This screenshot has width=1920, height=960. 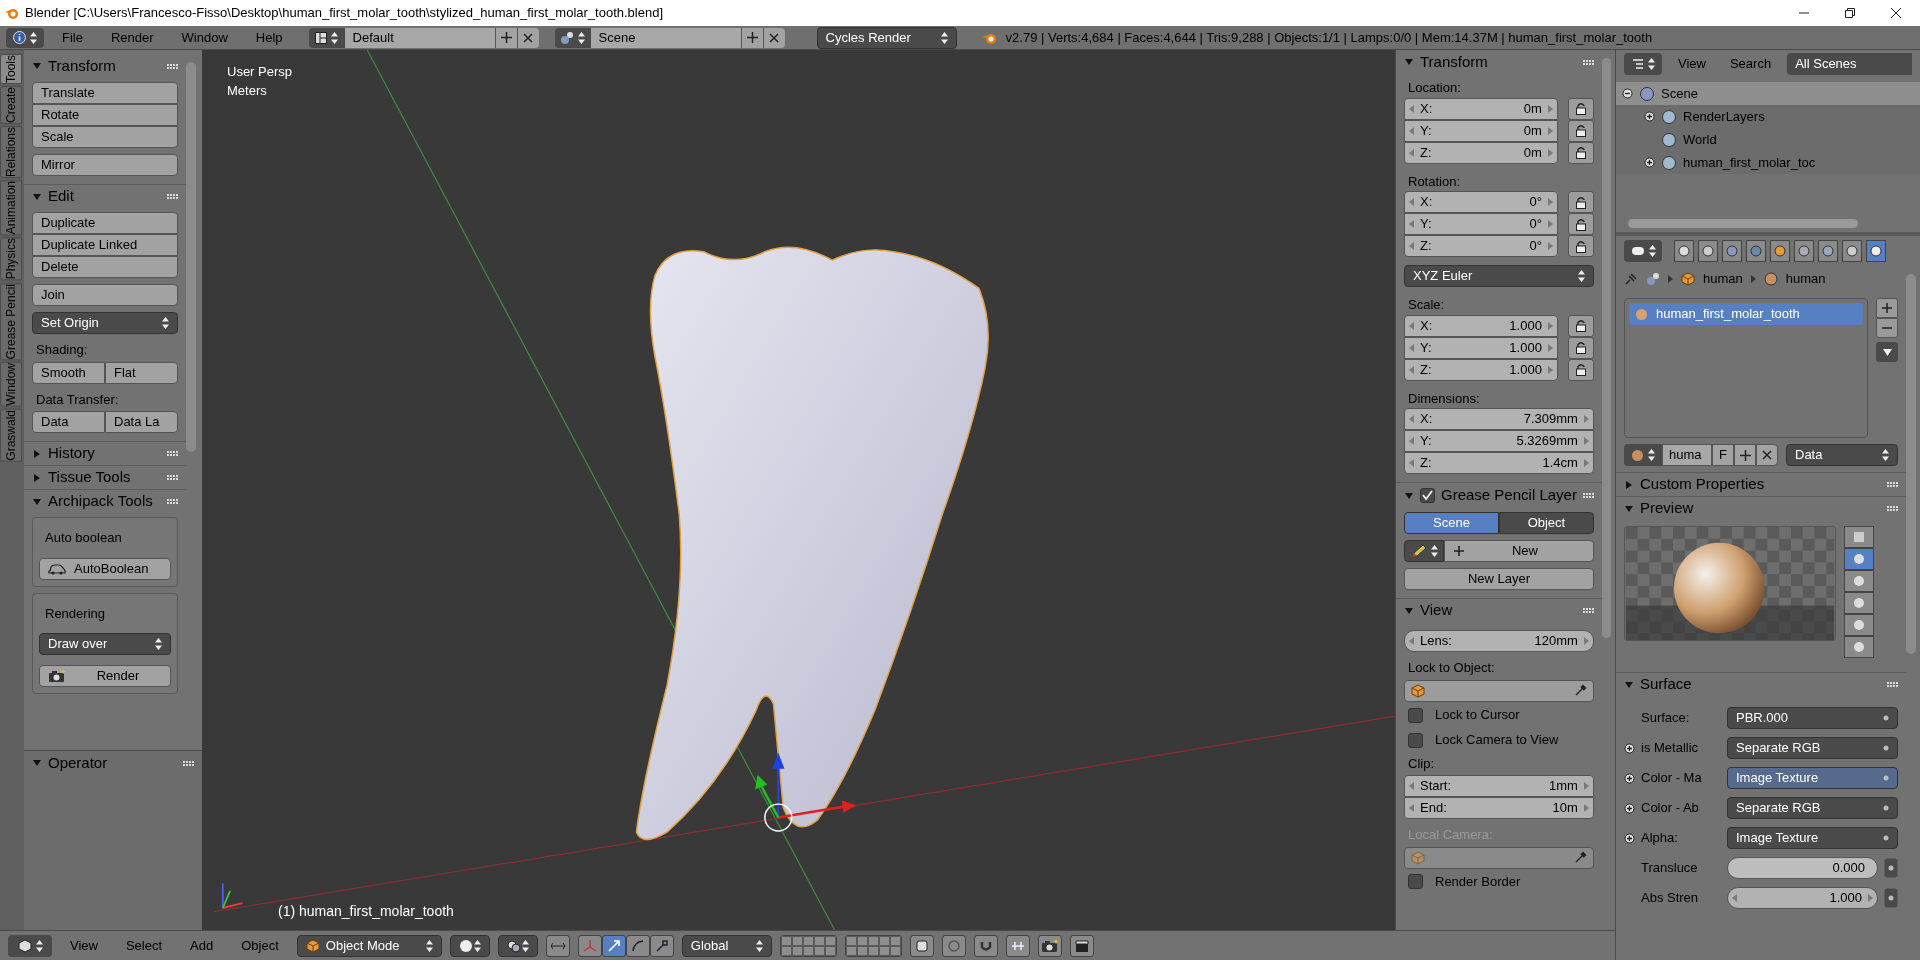 I want to click on source-tab: Object, so click(x=1546, y=523).